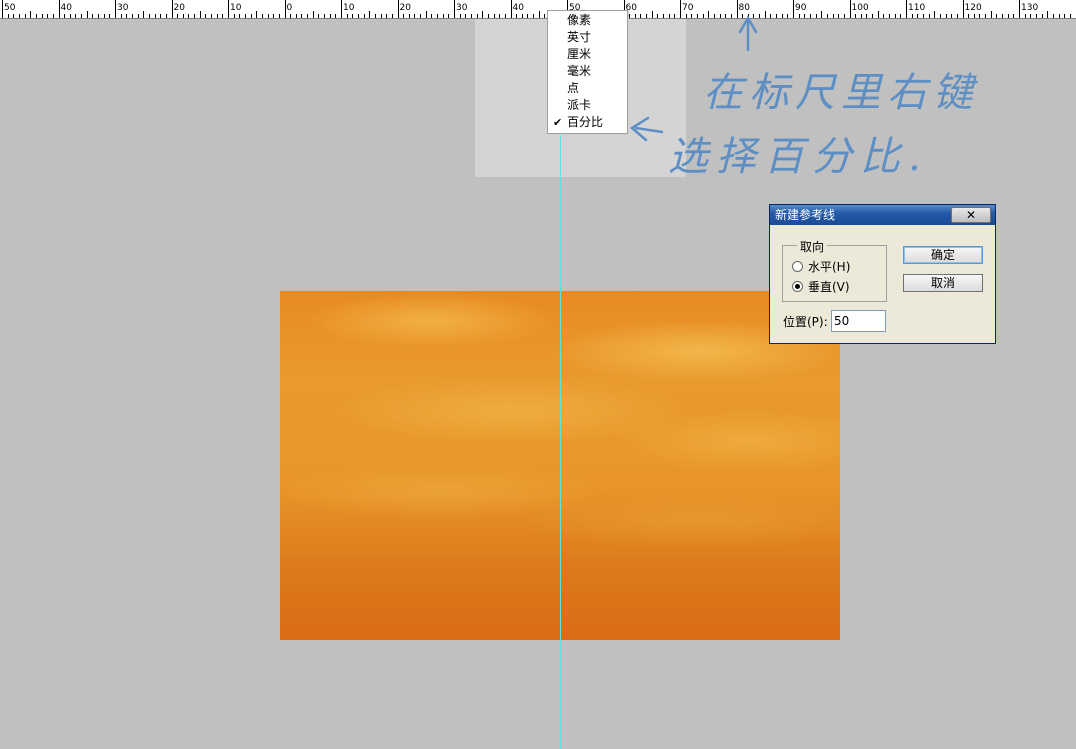 The width and height of the screenshot is (1076, 749). I want to click on annotation-right-click-ruler: 在标尺里右键, so click(841, 93).